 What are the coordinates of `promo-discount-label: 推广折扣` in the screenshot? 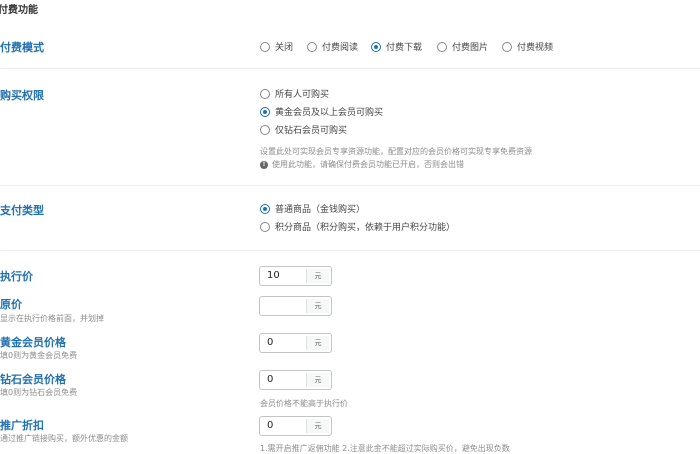 It's located at (22, 425).